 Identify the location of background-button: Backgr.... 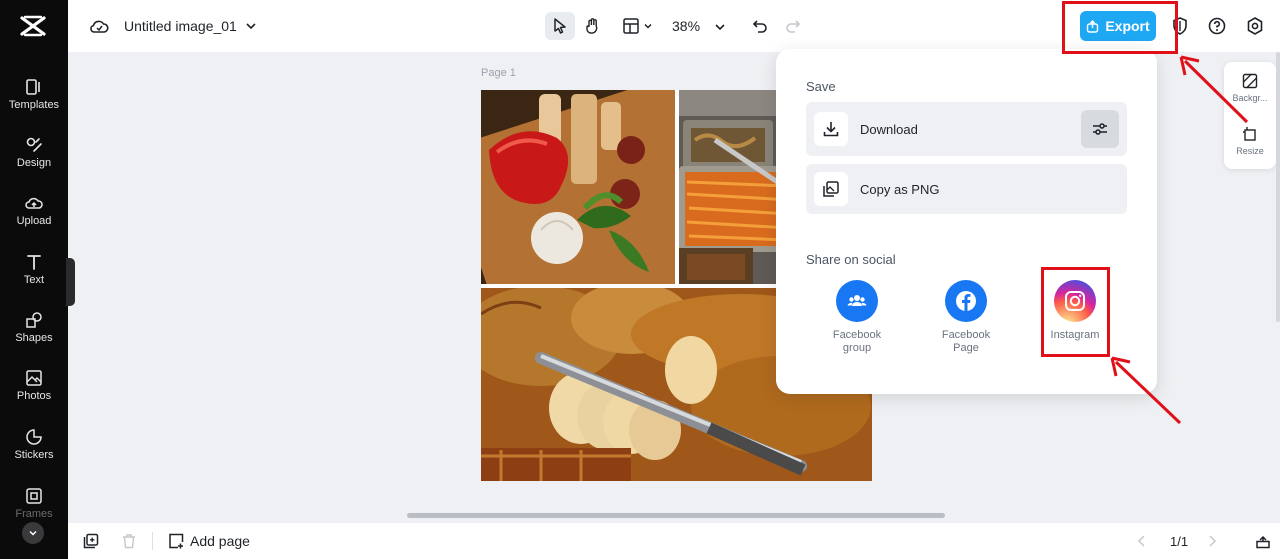
(1250, 88).